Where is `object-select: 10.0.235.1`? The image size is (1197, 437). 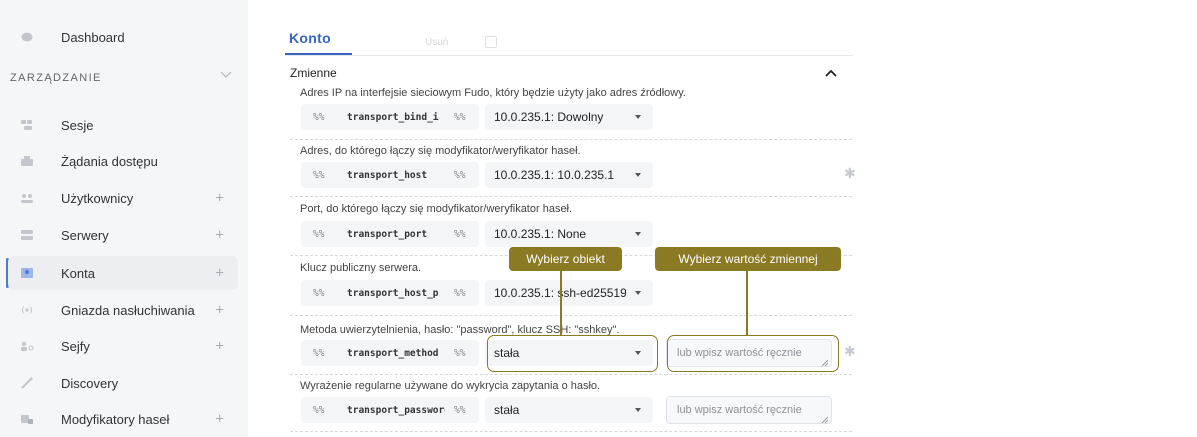
object-select: 10.0.235.1 is located at coordinates (569, 175).